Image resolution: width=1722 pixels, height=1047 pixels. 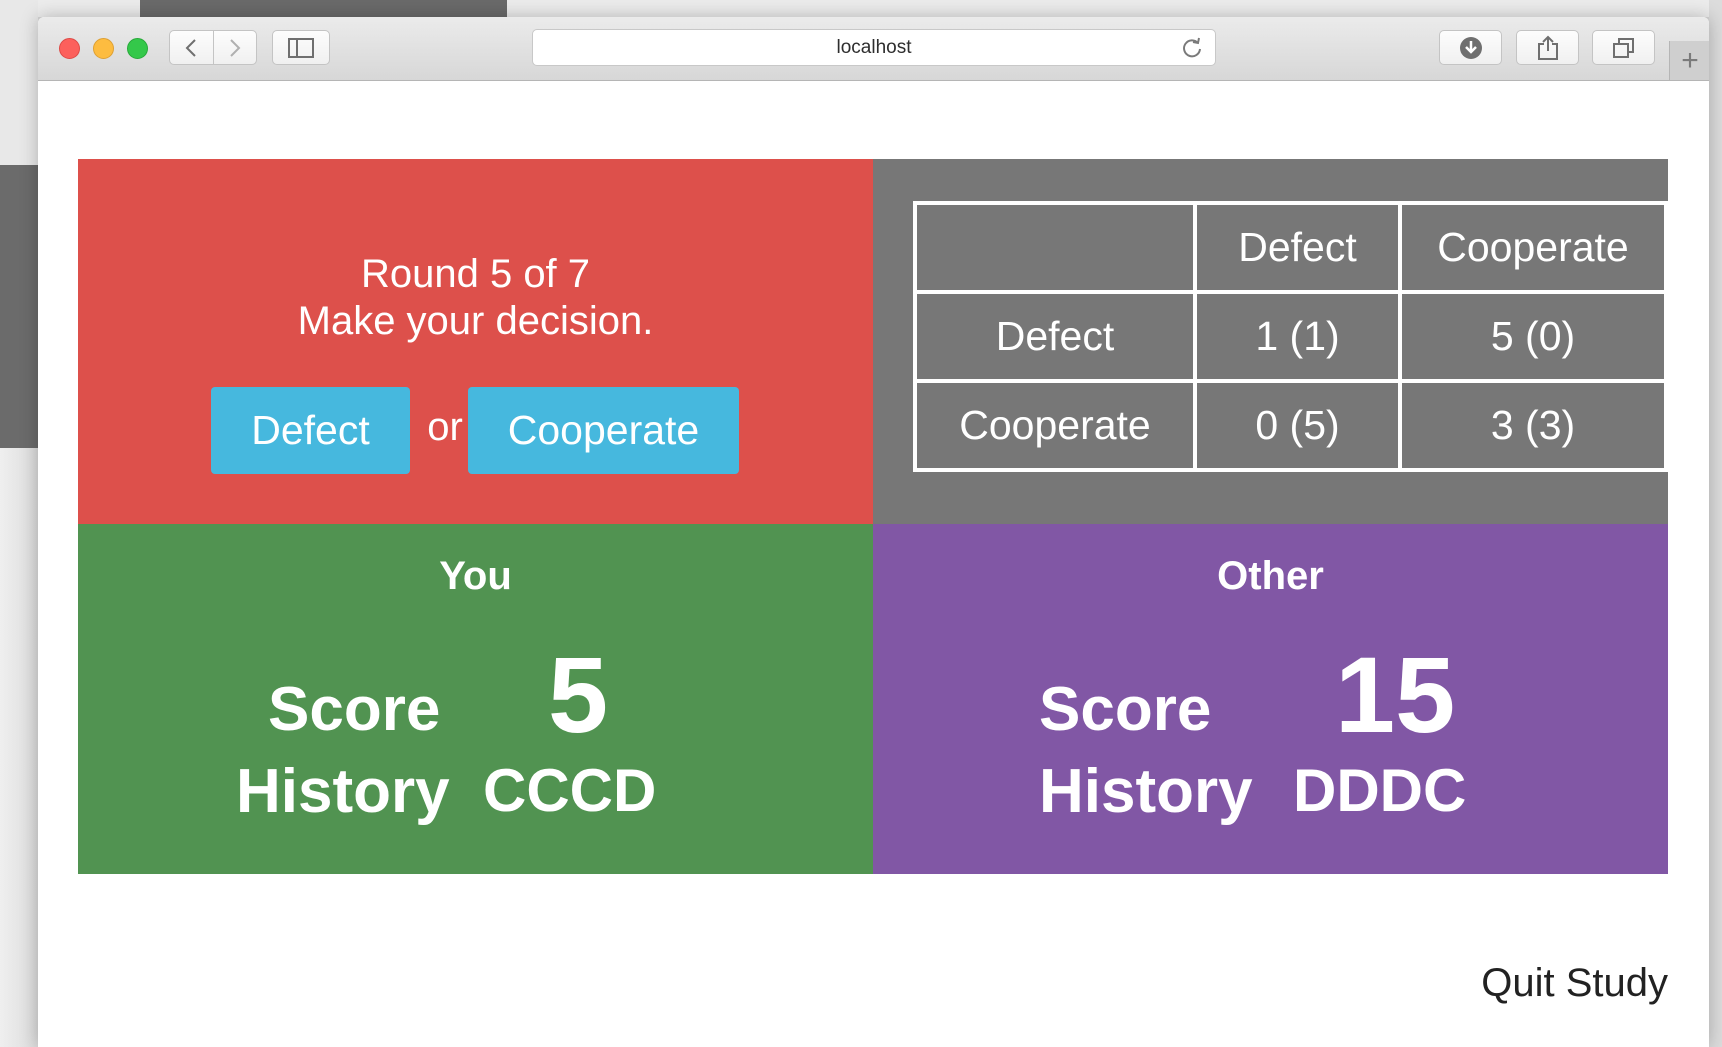 I want to click on share-button, so click(x=1547, y=47).